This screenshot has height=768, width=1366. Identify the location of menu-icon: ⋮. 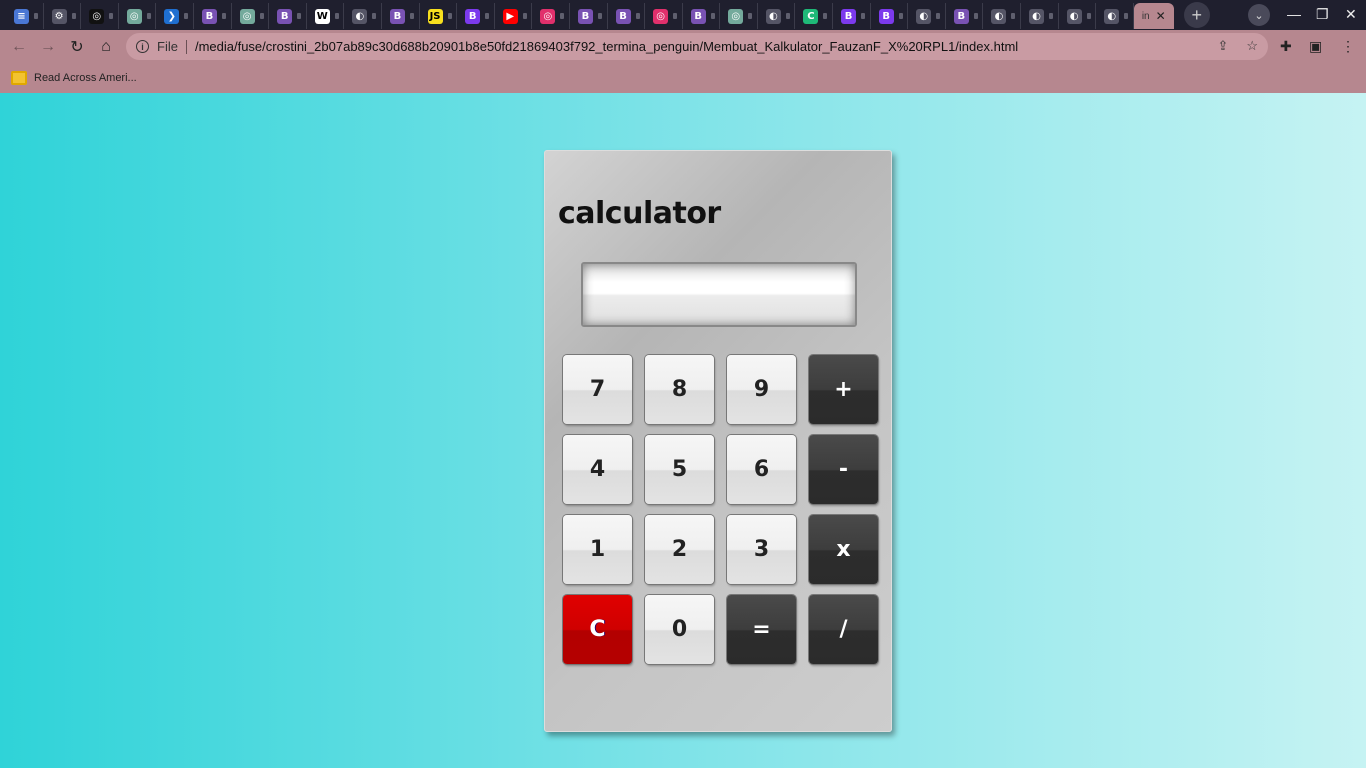
(1348, 46).